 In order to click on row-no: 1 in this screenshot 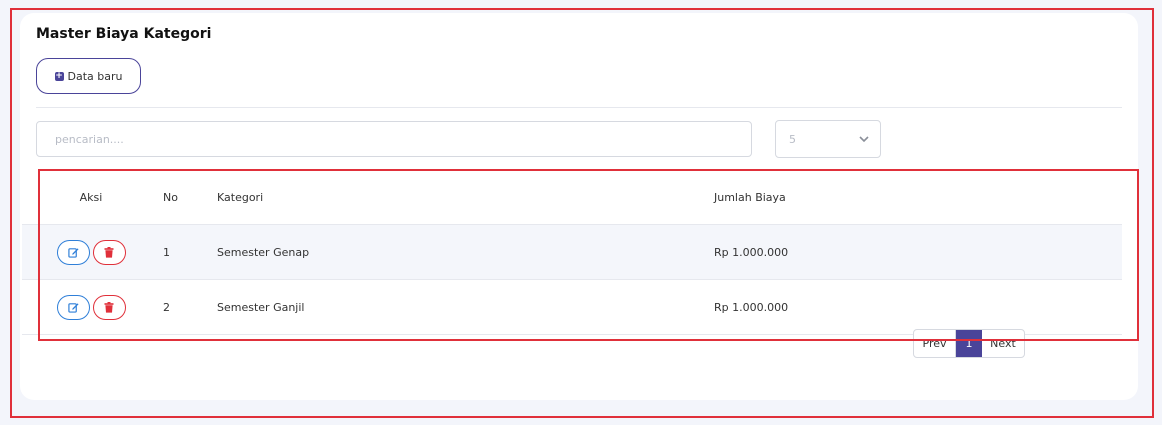, I will do `click(166, 252)`.